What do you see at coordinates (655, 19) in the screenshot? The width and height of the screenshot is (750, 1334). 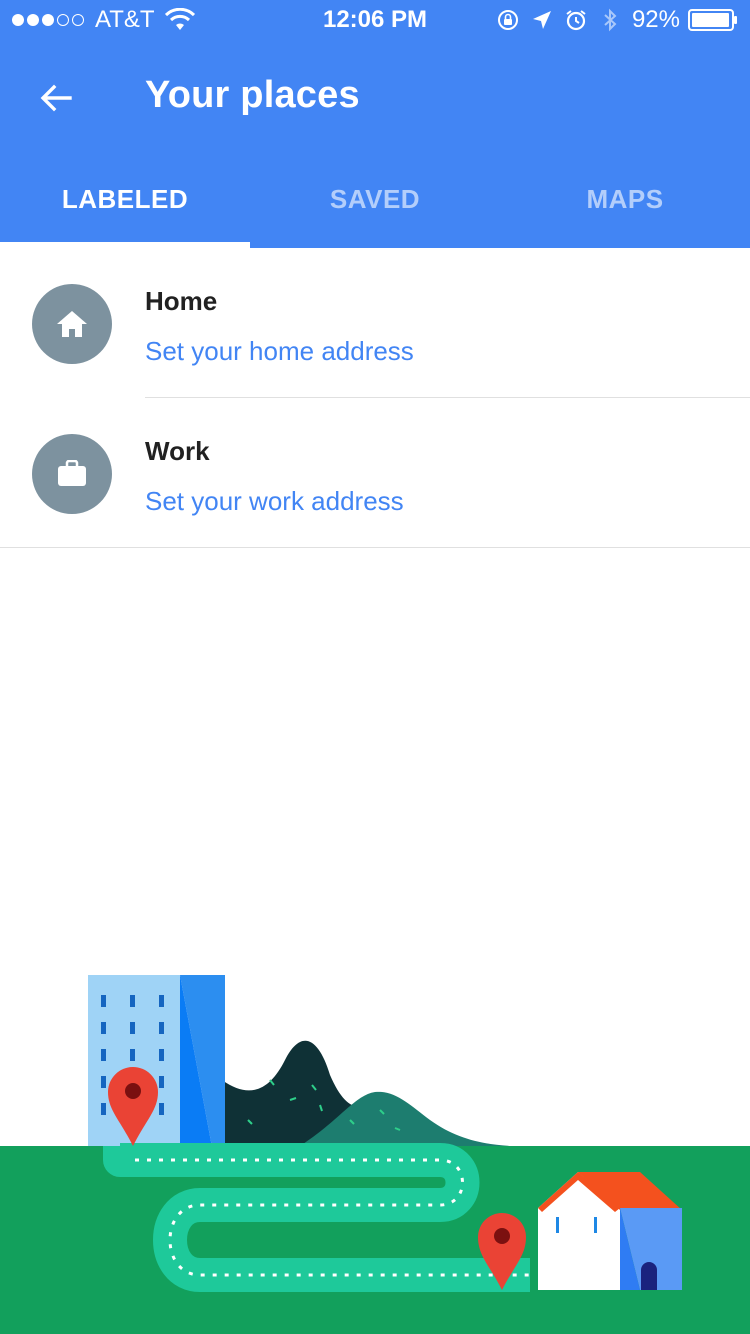 I see `battery-percent: 92%` at bounding box center [655, 19].